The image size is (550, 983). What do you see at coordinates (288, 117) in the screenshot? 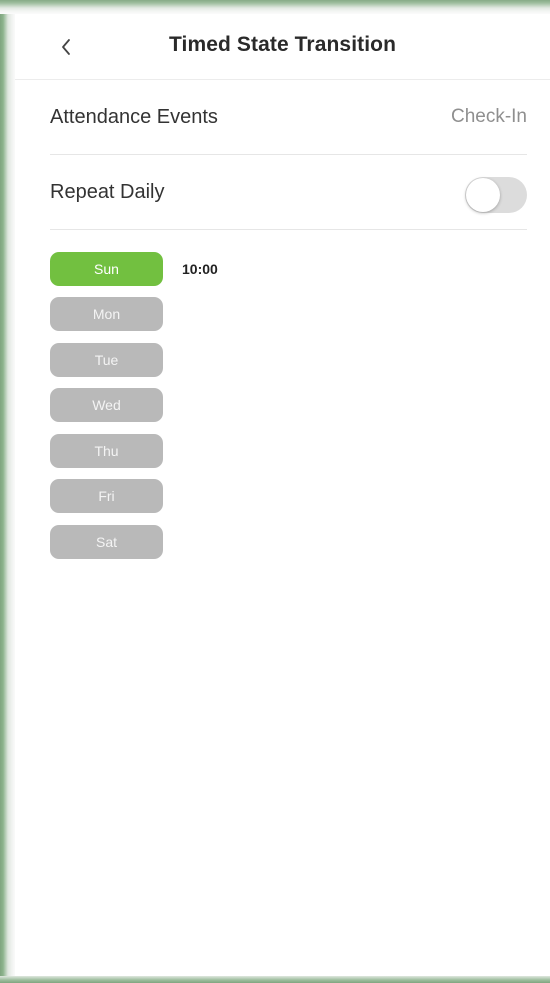
I see `attendance-events-row: Attendance Events Check-In` at bounding box center [288, 117].